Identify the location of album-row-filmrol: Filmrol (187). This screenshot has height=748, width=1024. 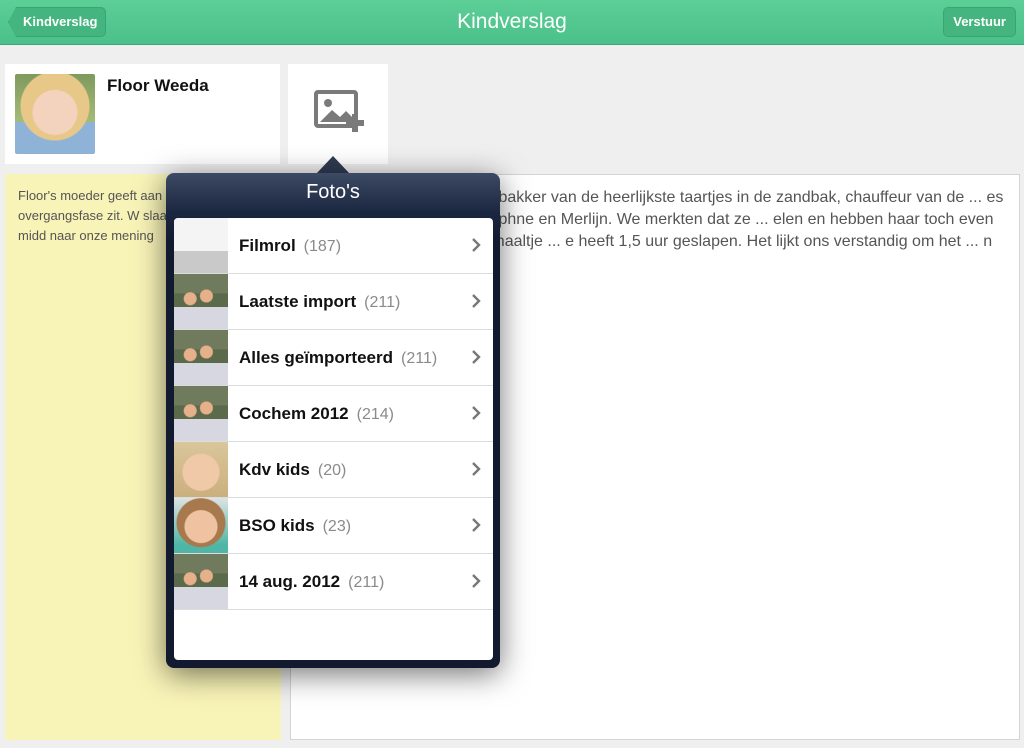
(333, 246).